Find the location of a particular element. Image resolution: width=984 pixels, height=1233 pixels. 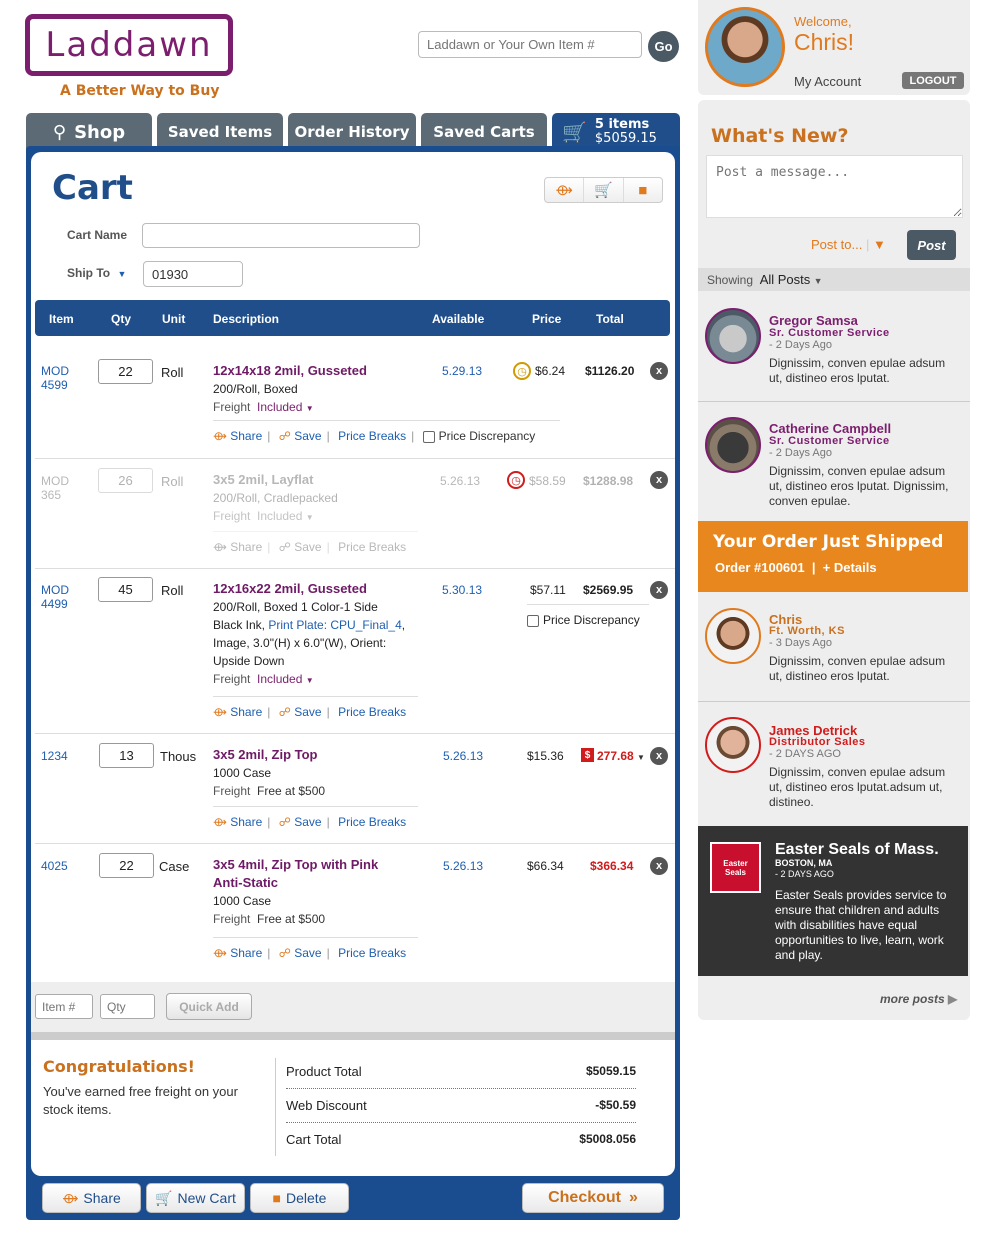

summary-row: Product Total $5059.15 is located at coordinates (461, 1071).